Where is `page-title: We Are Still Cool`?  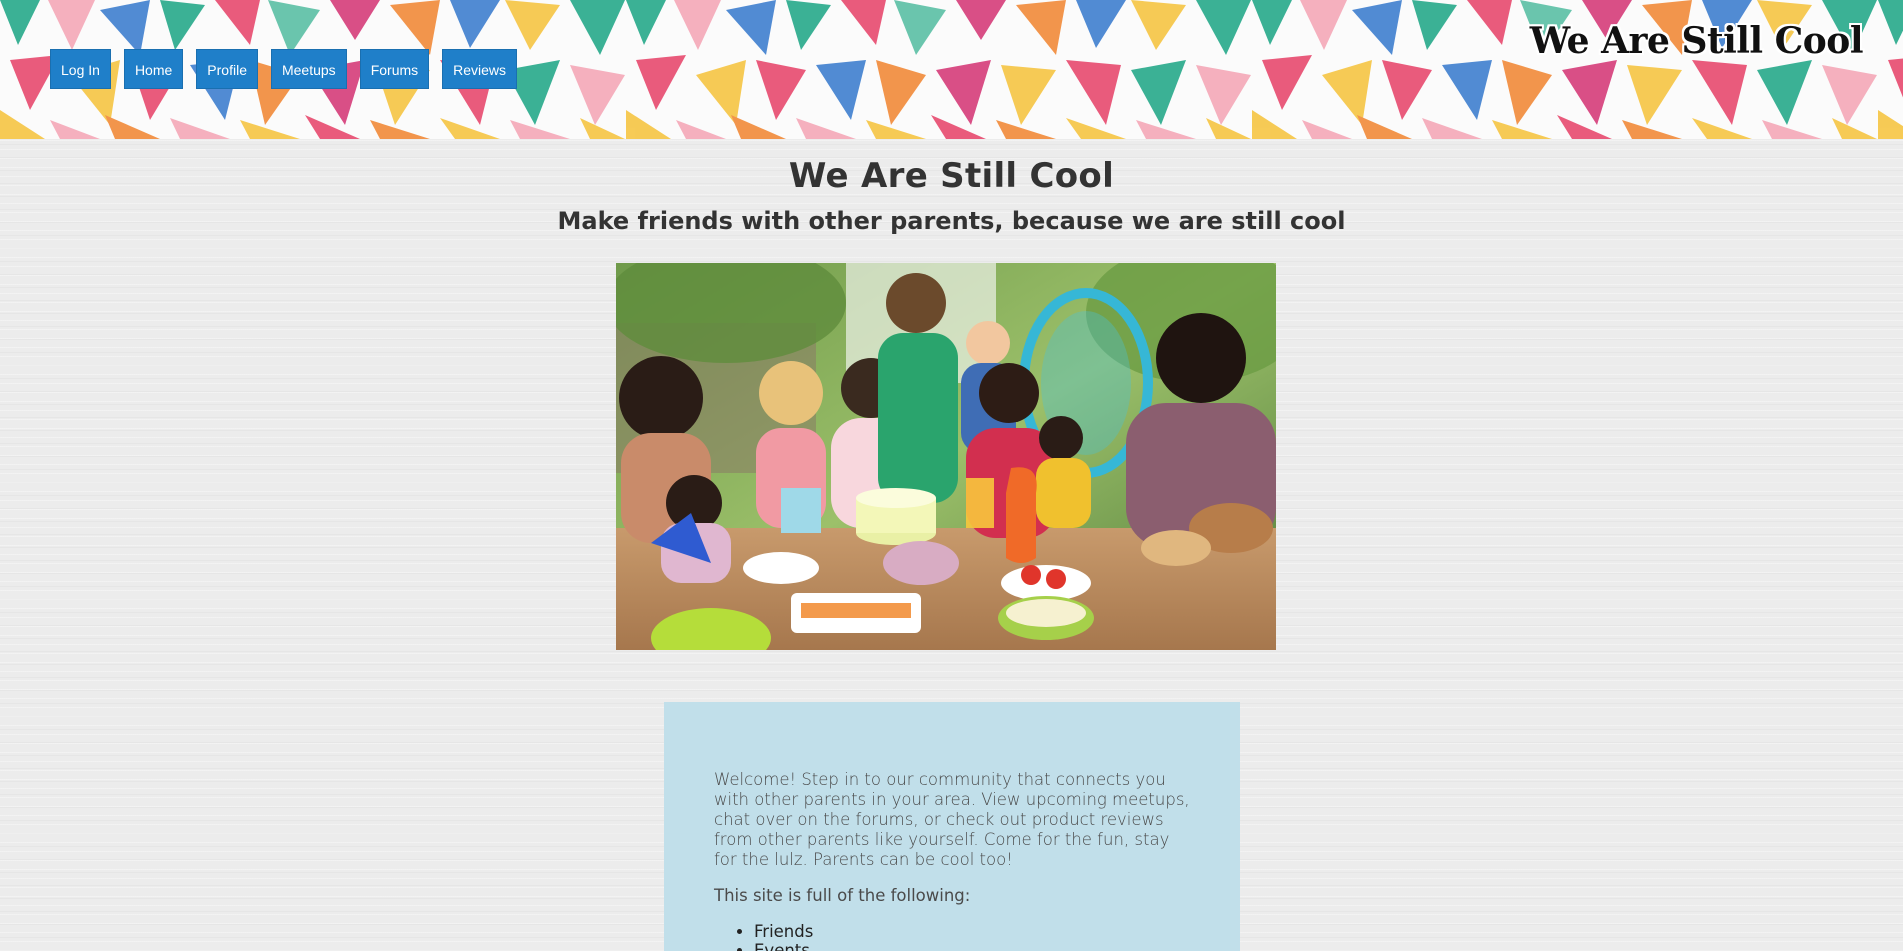 page-title: We Are Still Cool is located at coordinates (951, 176).